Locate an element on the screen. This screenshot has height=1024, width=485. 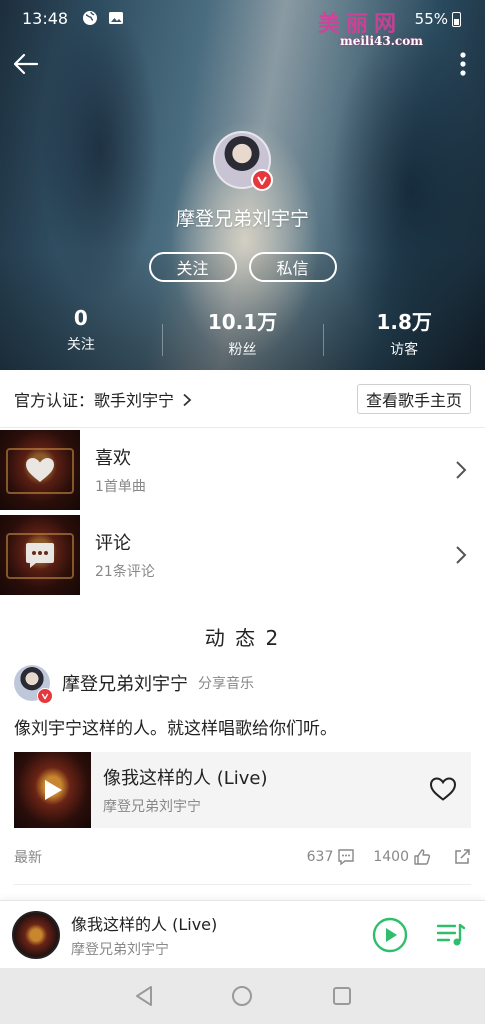
post-author: 摩登兄弟刘宇宁 分享音乐 is located at coordinates (134, 684).